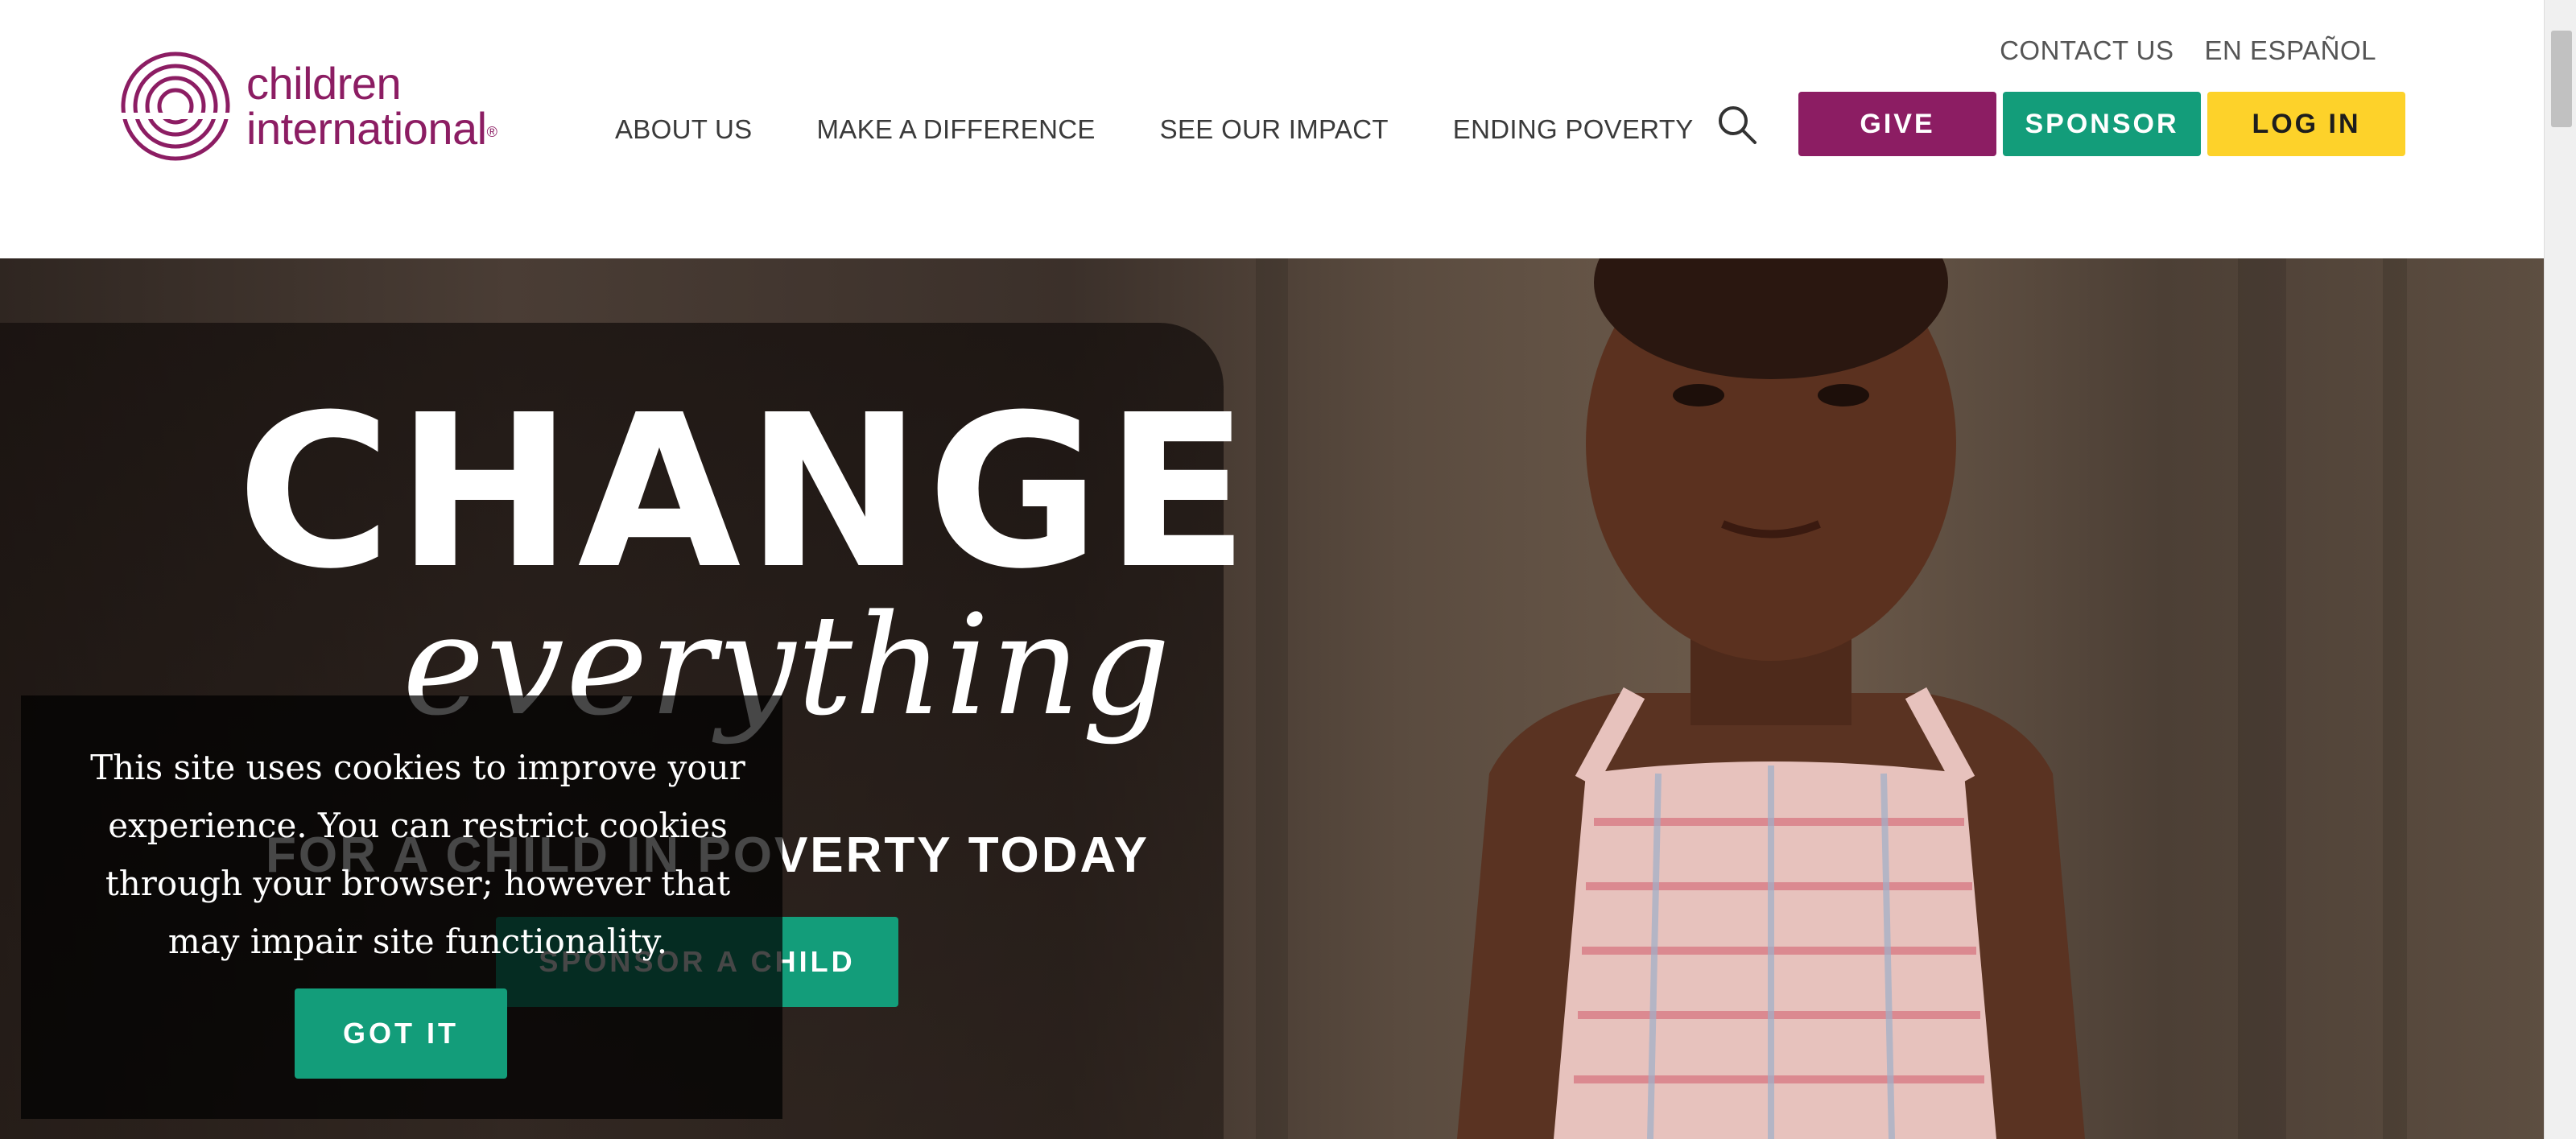 This screenshot has width=2576, height=1139. Describe the element at coordinates (2290, 50) in the screenshot. I see `spanish-link: EN ESPAÑOL` at that location.